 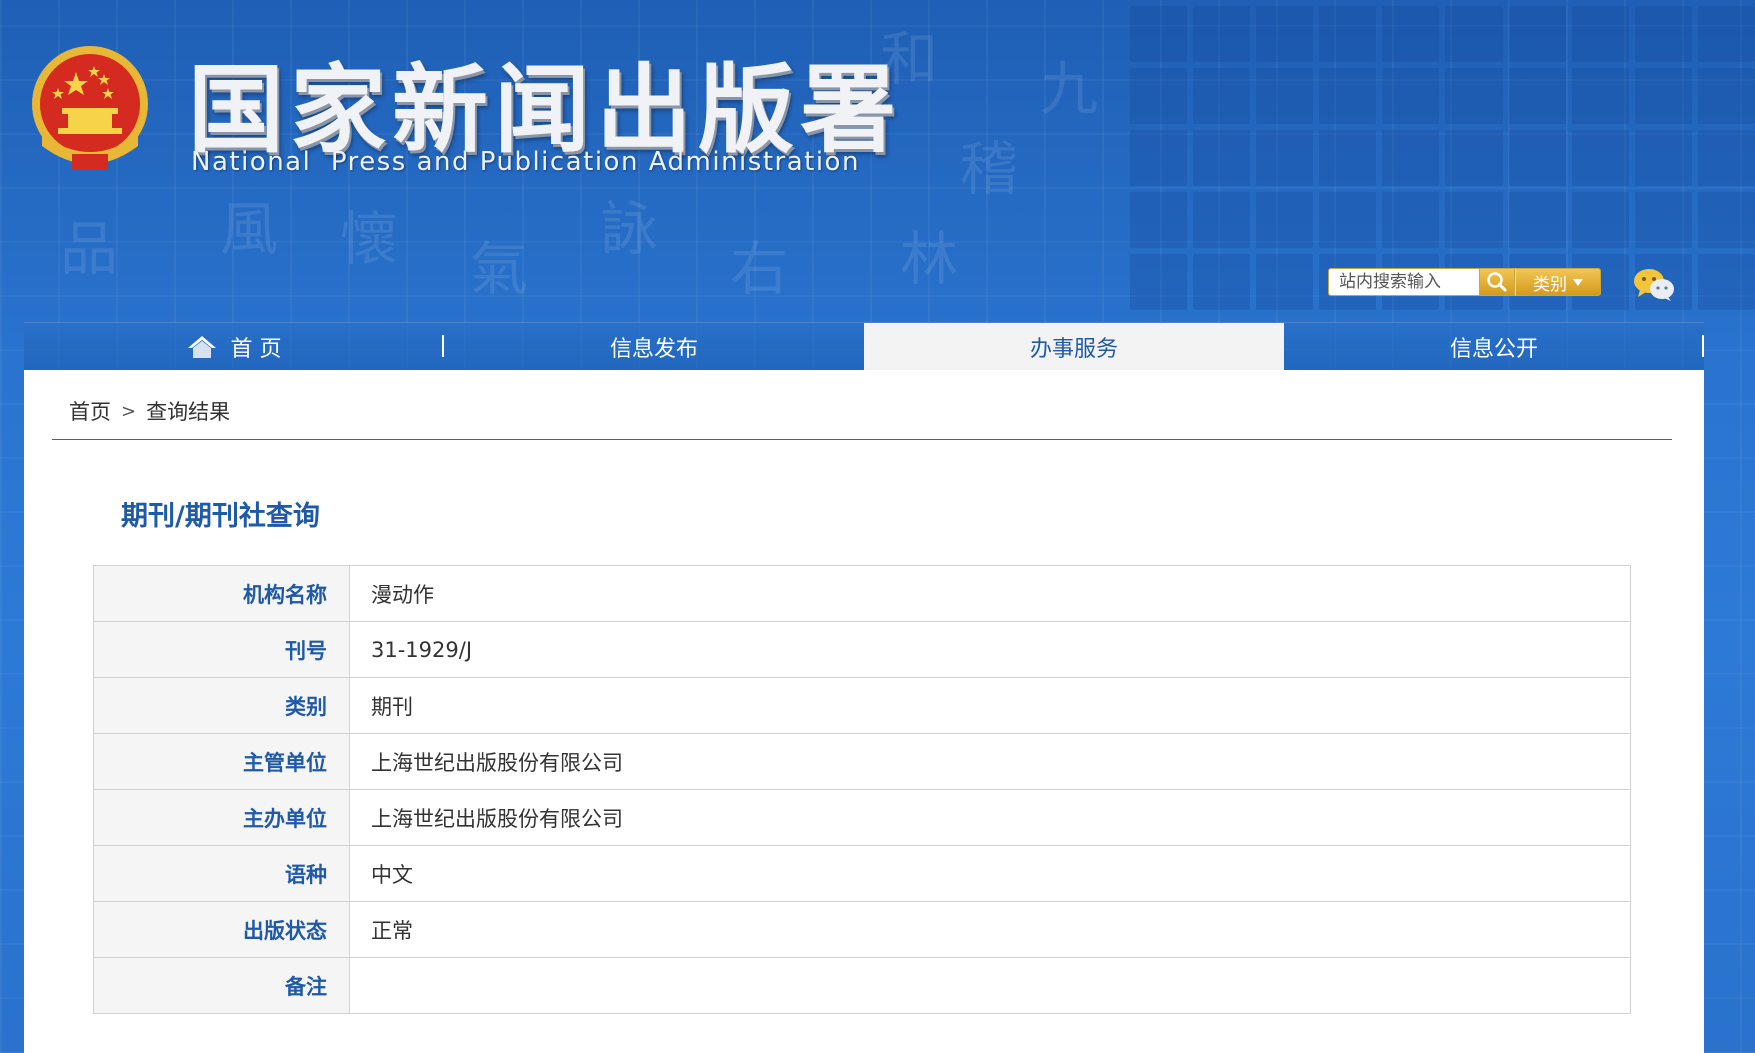 I want to click on breadcrumb-divider, so click(x=862, y=439).